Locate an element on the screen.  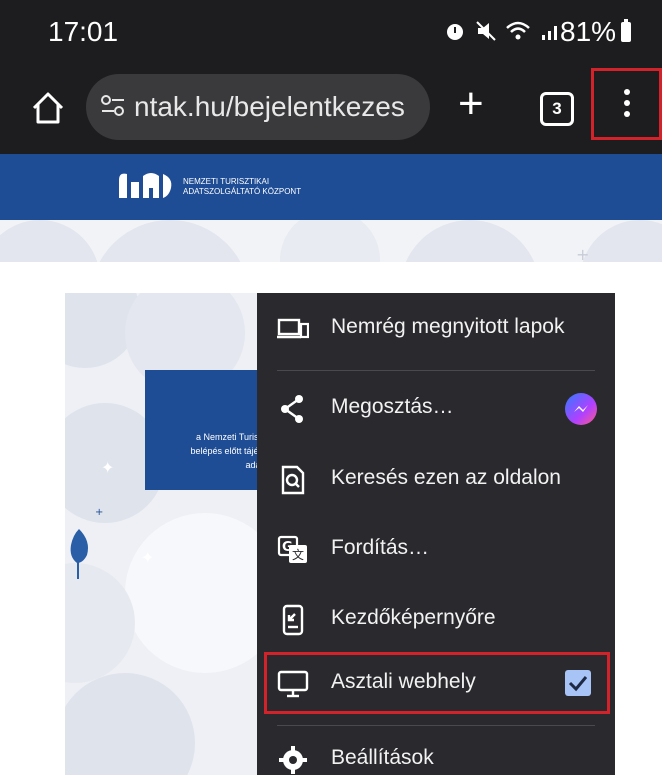
three-dot-menu-icon is located at coordinates (627, 105).